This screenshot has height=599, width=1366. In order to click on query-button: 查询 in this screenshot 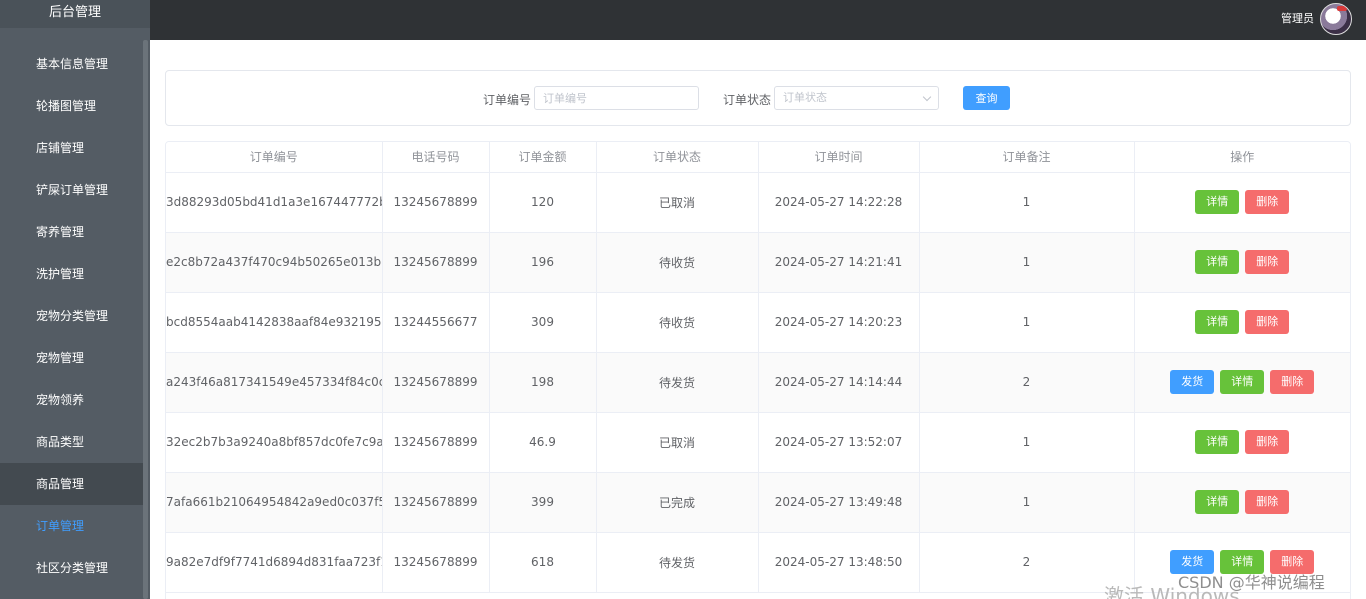, I will do `click(986, 98)`.